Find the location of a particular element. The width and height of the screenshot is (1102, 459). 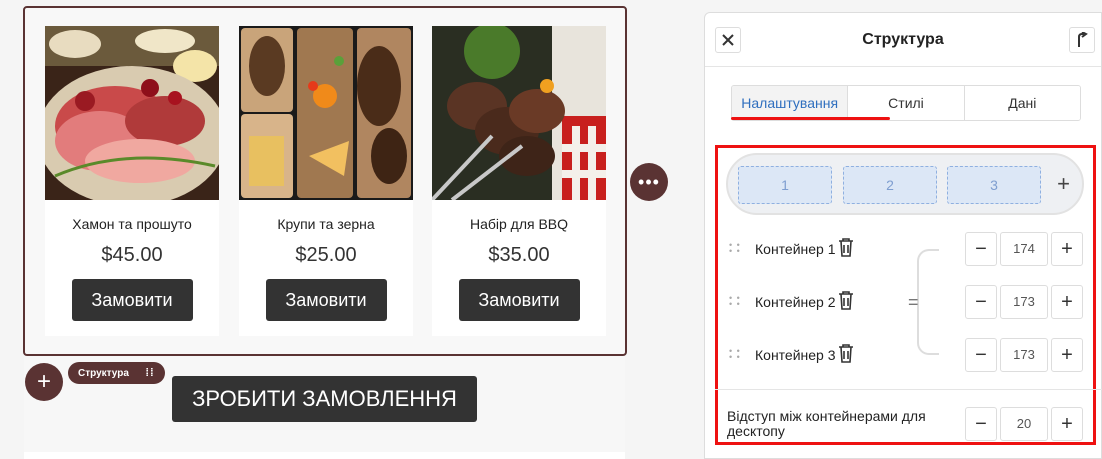

product-price: $35.00 is located at coordinates (519, 255).